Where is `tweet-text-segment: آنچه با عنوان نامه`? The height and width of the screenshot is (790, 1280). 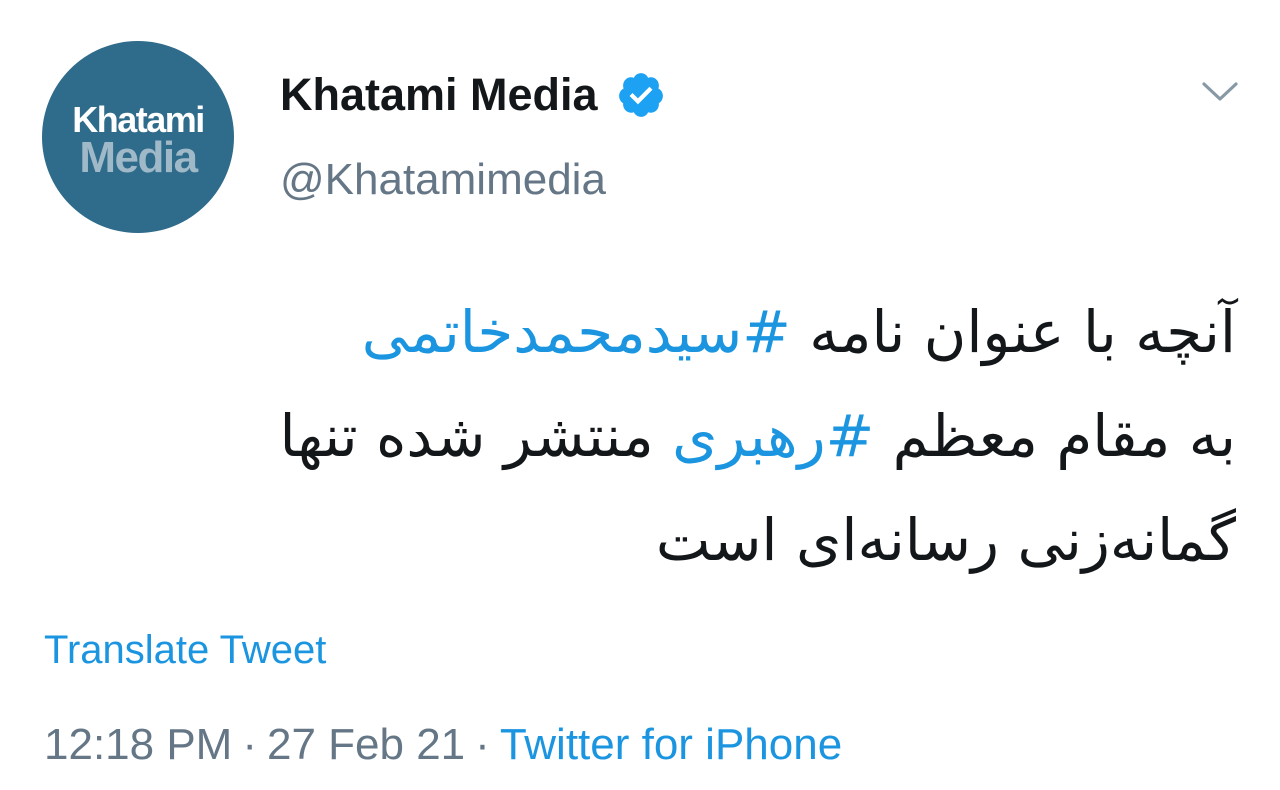 tweet-text-segment: آنچه با عنوان نامه is located at coordinates (1013, 332).